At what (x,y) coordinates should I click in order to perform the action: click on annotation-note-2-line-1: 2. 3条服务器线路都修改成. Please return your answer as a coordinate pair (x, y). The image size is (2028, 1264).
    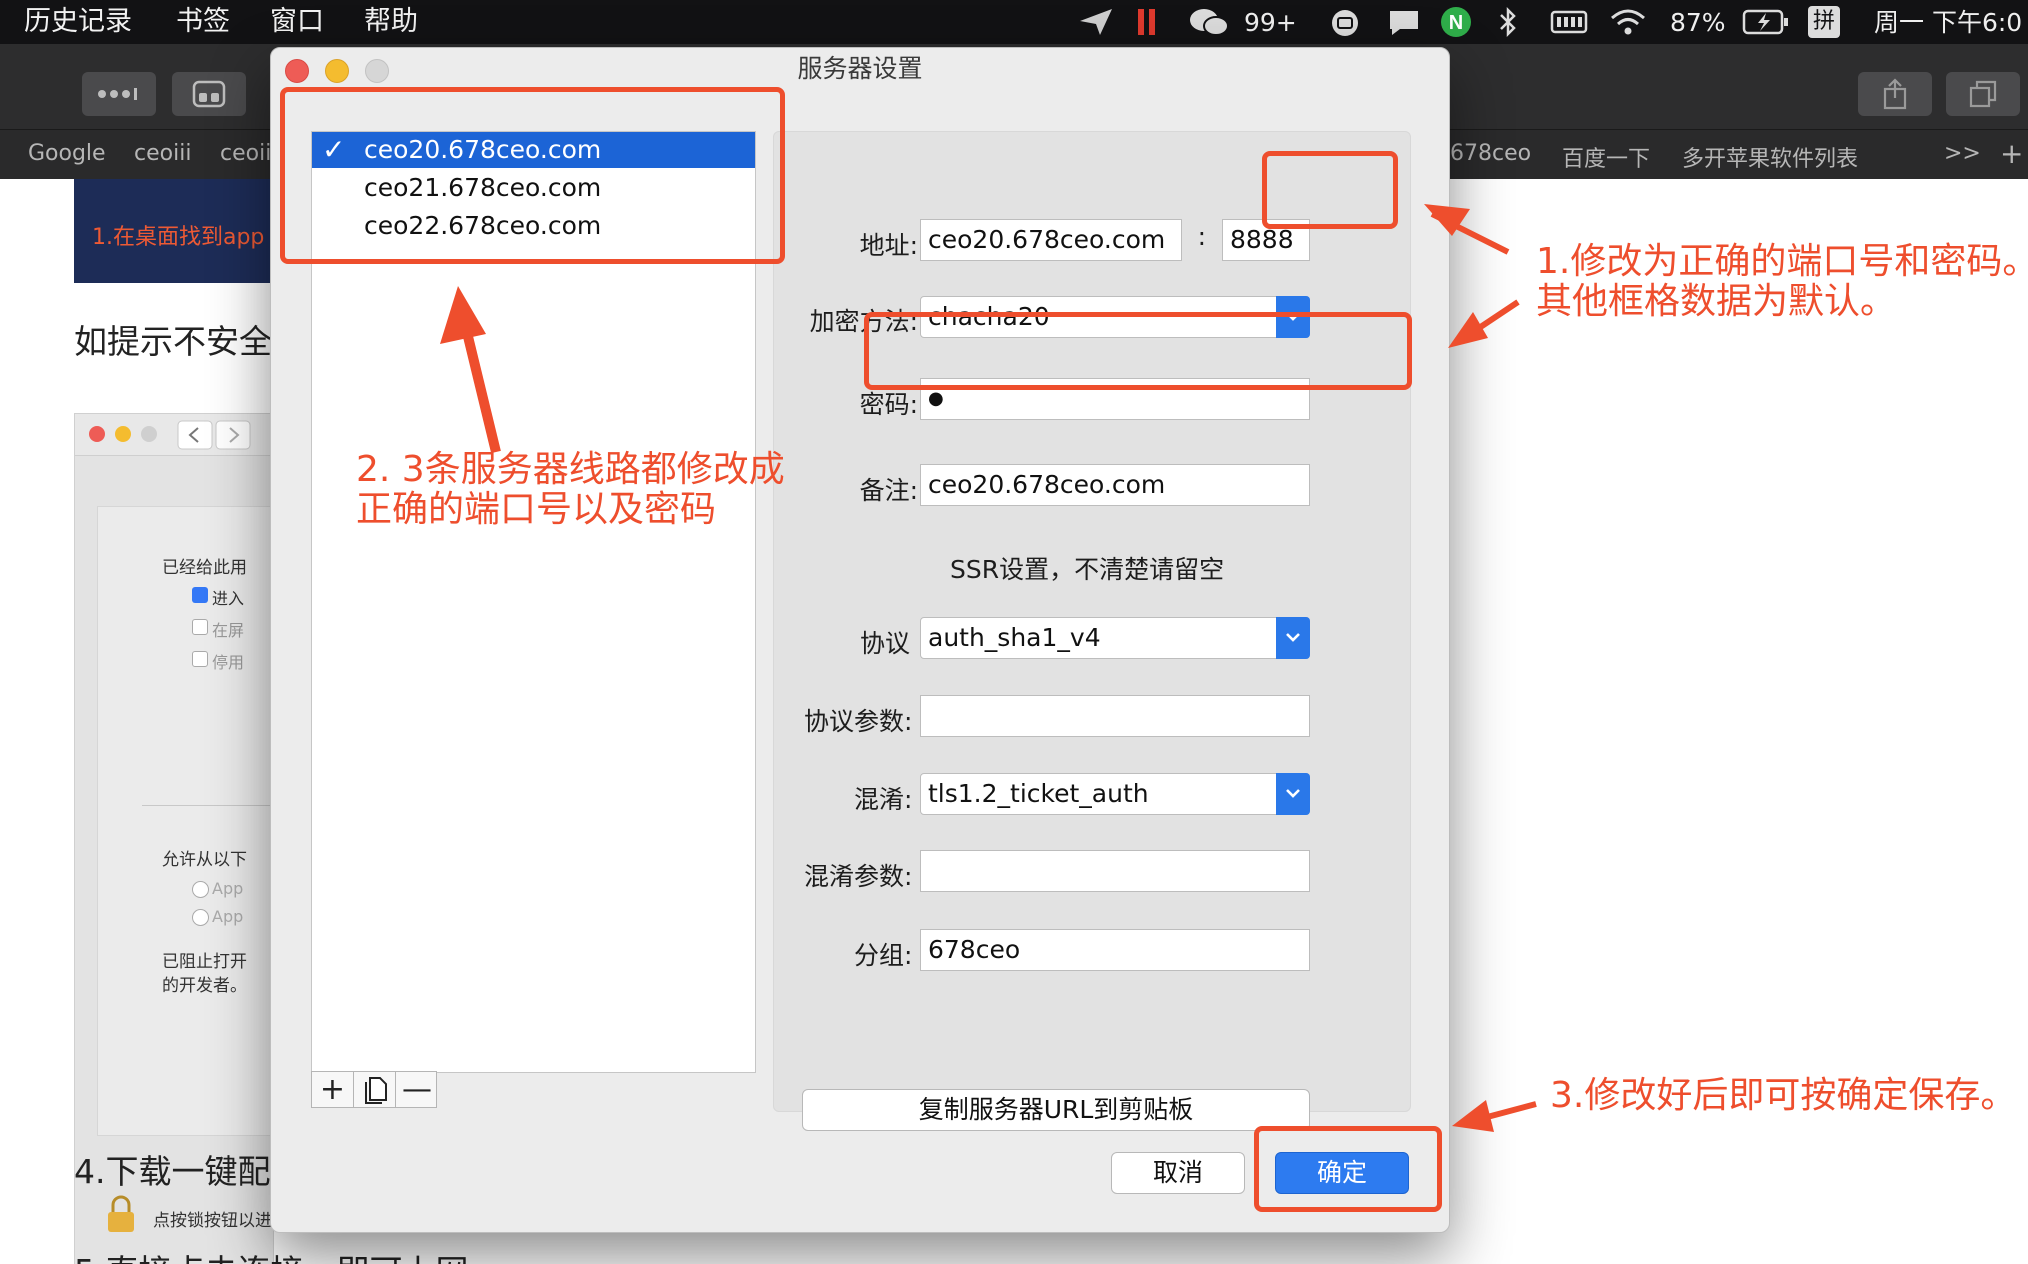
    Looking at the image, I should click on (570, 469).